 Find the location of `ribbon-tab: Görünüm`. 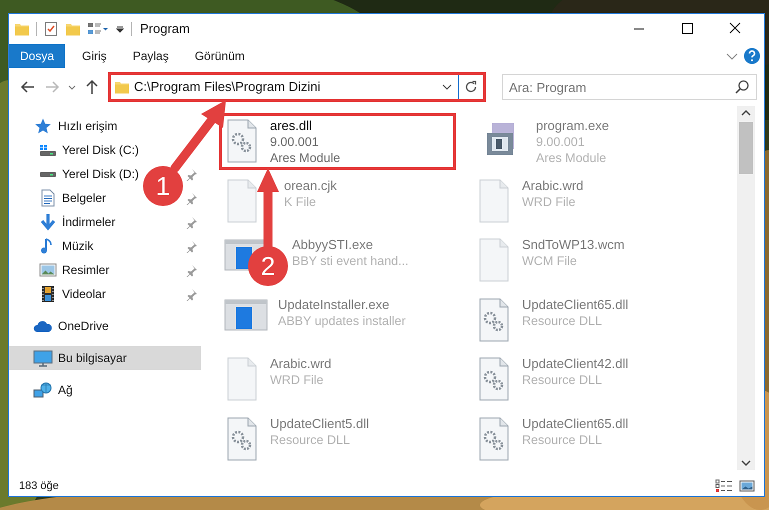

ribbon-tab: Görünüm is located at coordinates (220, 56).